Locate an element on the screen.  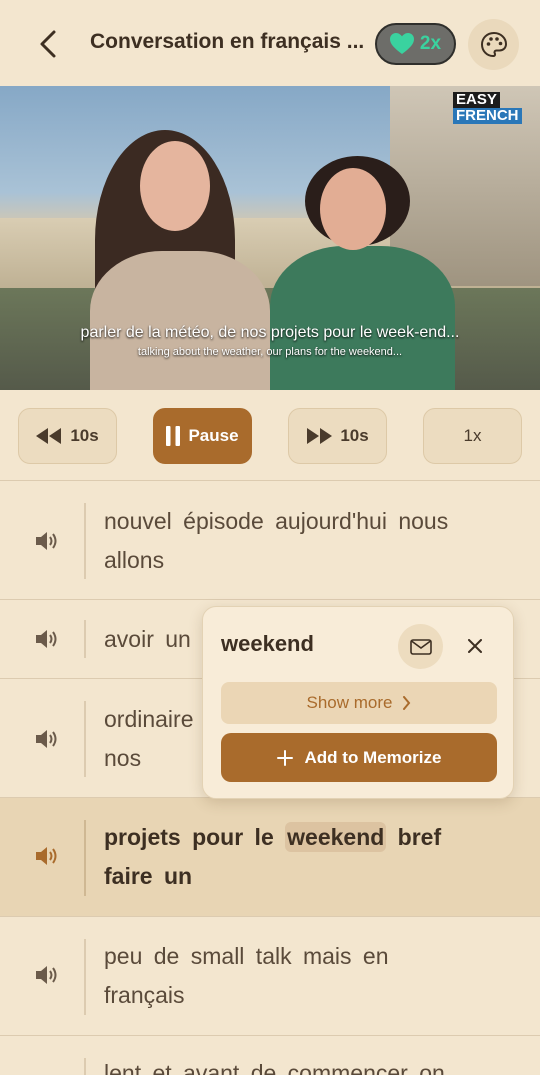
pause-button: Pause is located at coordinates (202, 436).